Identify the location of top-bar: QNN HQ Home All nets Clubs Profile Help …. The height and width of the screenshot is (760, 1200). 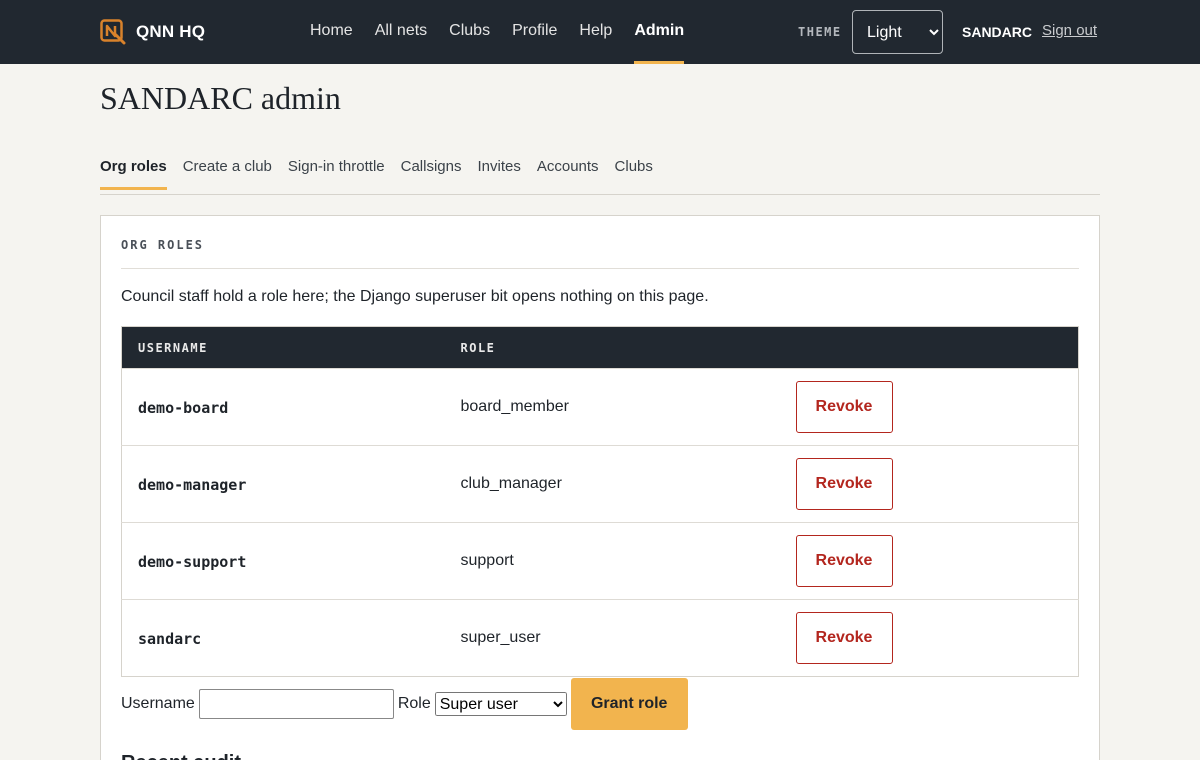
(600, 32).